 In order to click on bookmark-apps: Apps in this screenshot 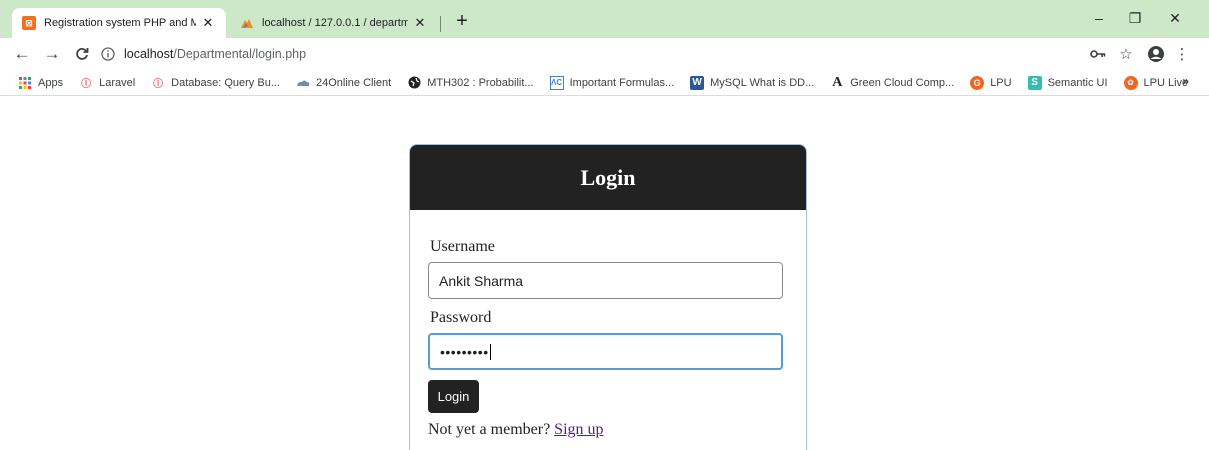, I will do `click(40, 83)`.